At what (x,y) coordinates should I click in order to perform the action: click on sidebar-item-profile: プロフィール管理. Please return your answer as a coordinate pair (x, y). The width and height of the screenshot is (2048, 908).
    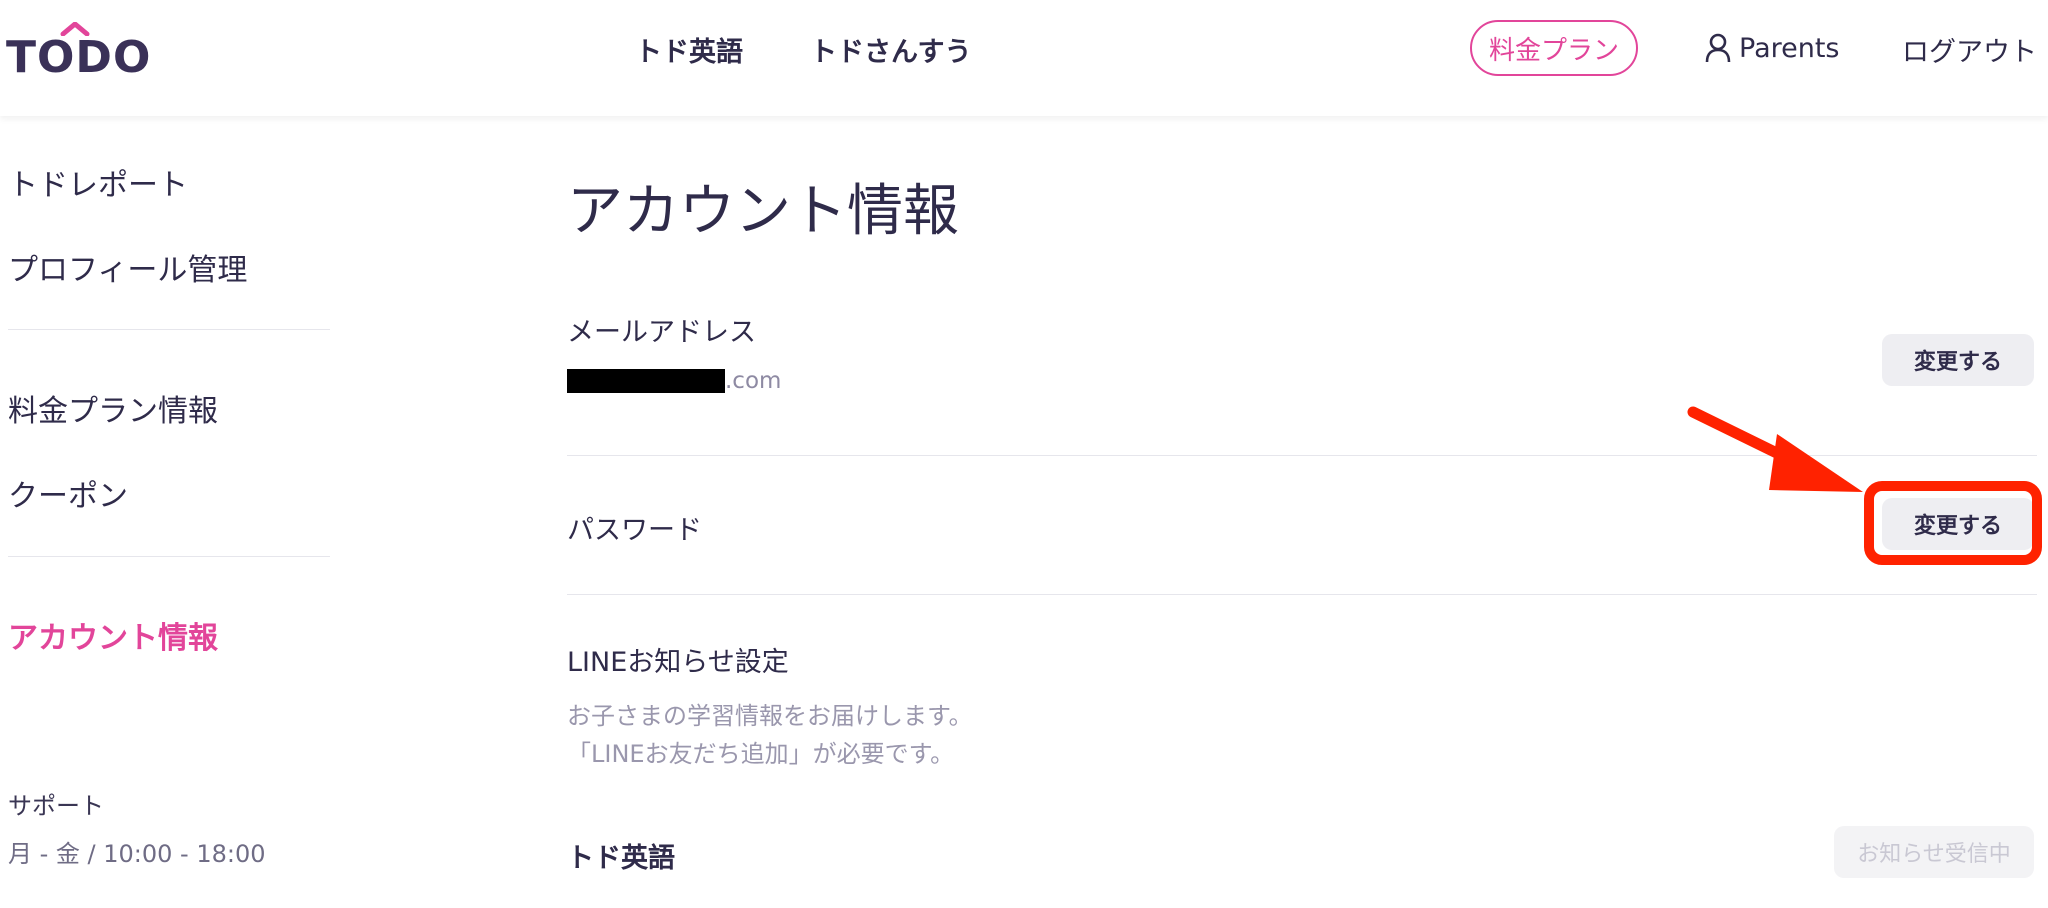
    Looking at the image, I should click on (127, 267).